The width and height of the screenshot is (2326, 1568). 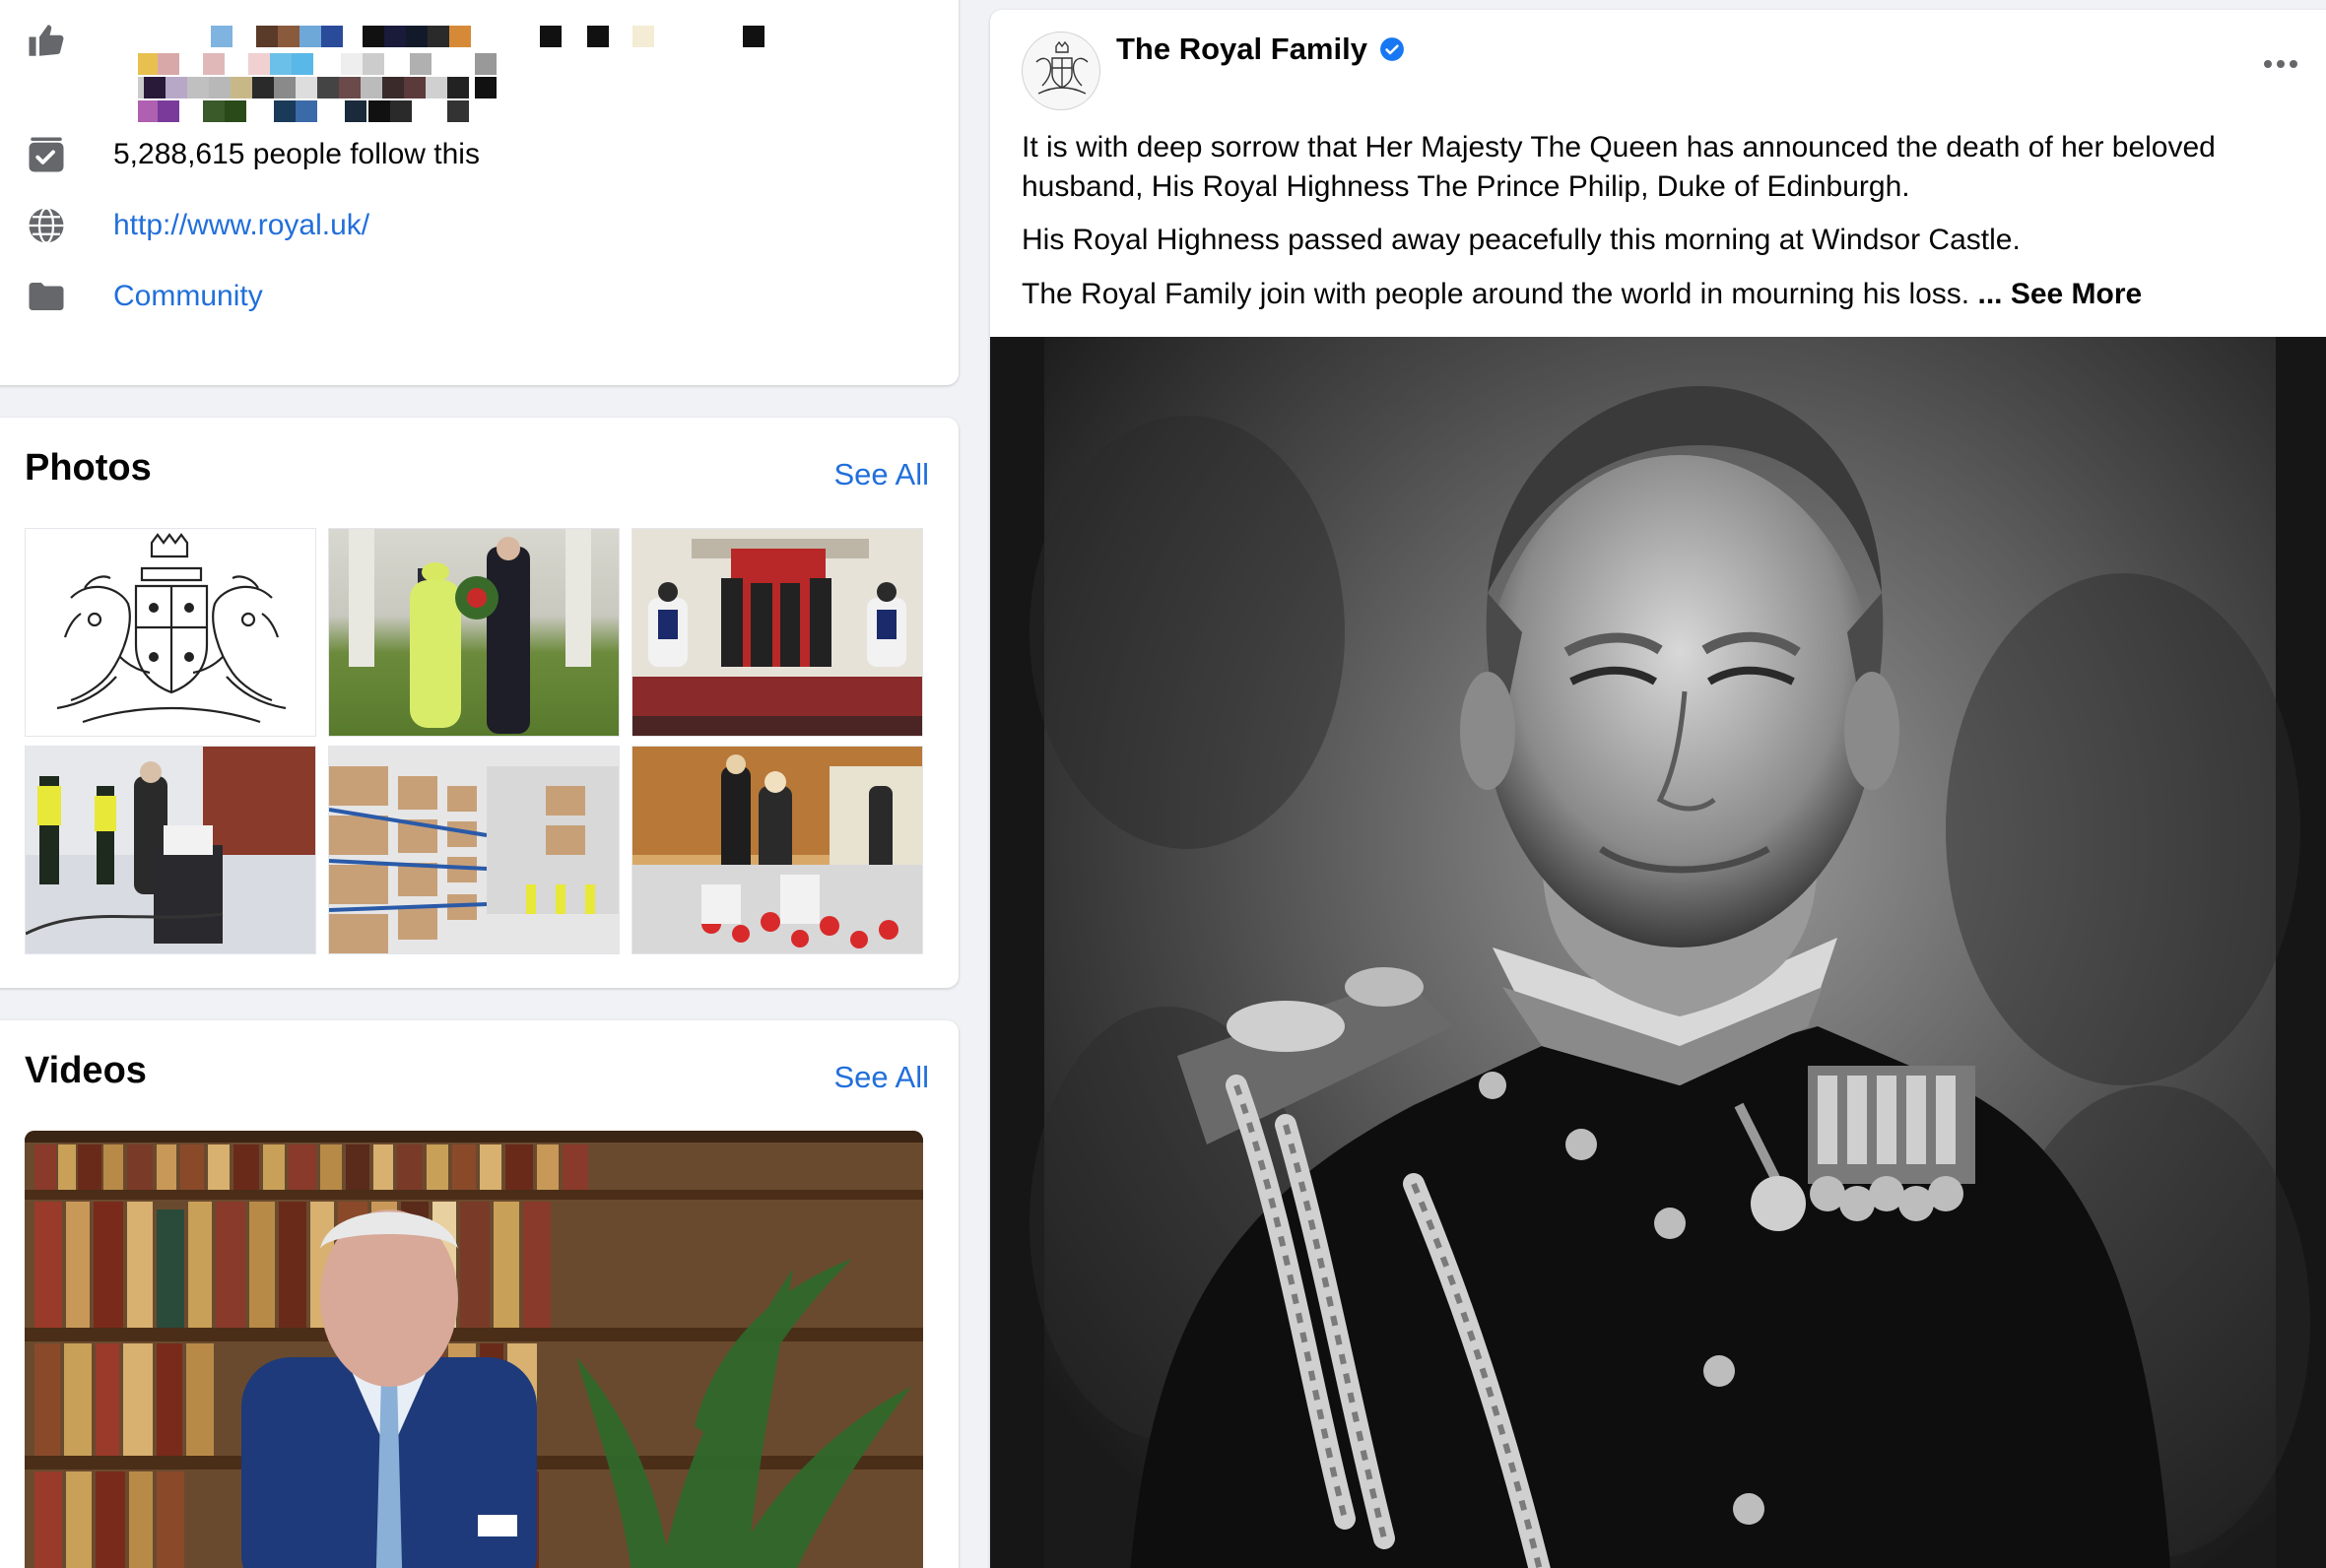 What do you see at coordinates (1392, 49) in the screenshot?
I see `verified-icon` at bounding box center [1392, 49].